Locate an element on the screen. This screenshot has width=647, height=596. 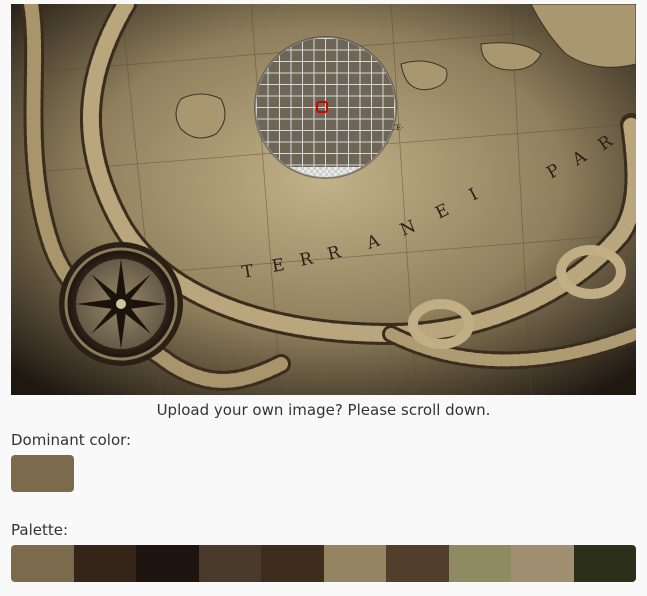
transparent-area is located at coordinates (325, 172).